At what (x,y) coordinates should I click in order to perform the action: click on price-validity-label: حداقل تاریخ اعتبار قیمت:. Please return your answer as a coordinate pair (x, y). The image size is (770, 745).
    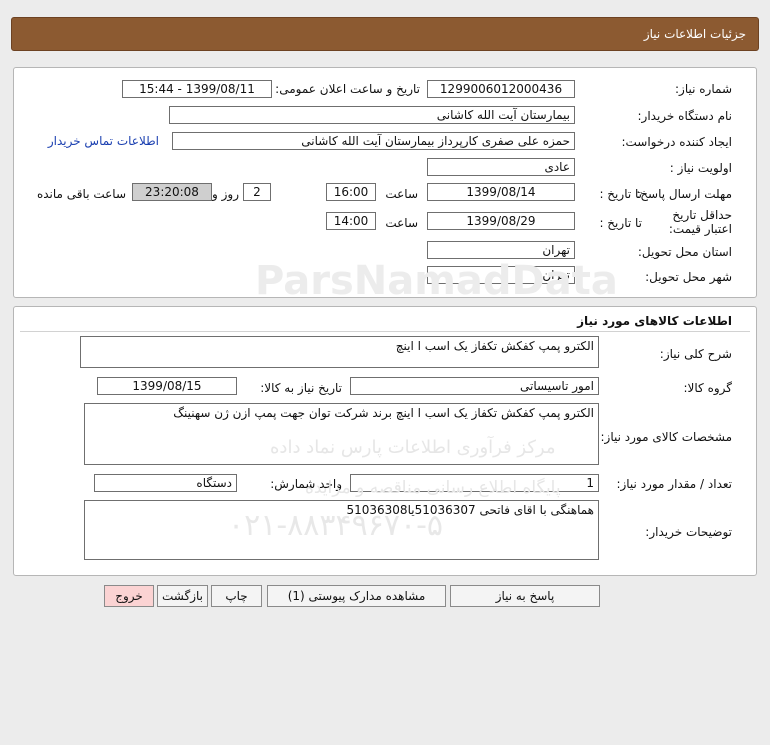
    Looking at the image, I should click on (687, 222).